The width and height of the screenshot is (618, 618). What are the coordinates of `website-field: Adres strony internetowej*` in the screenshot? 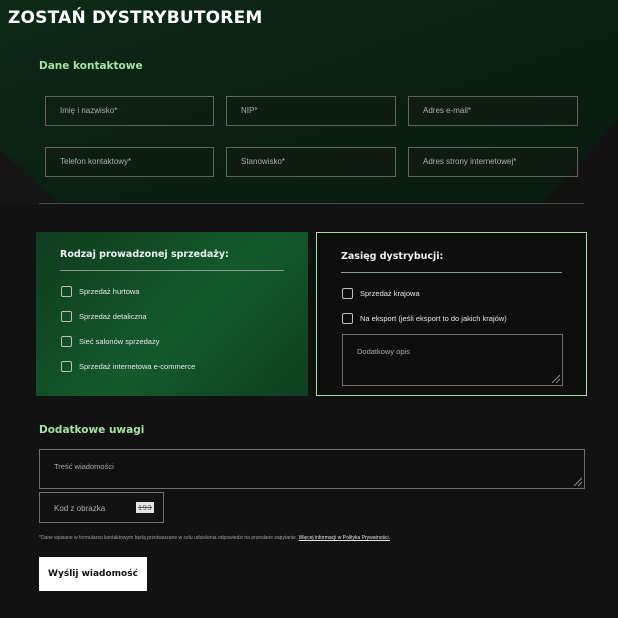 It's located at (493, 162).